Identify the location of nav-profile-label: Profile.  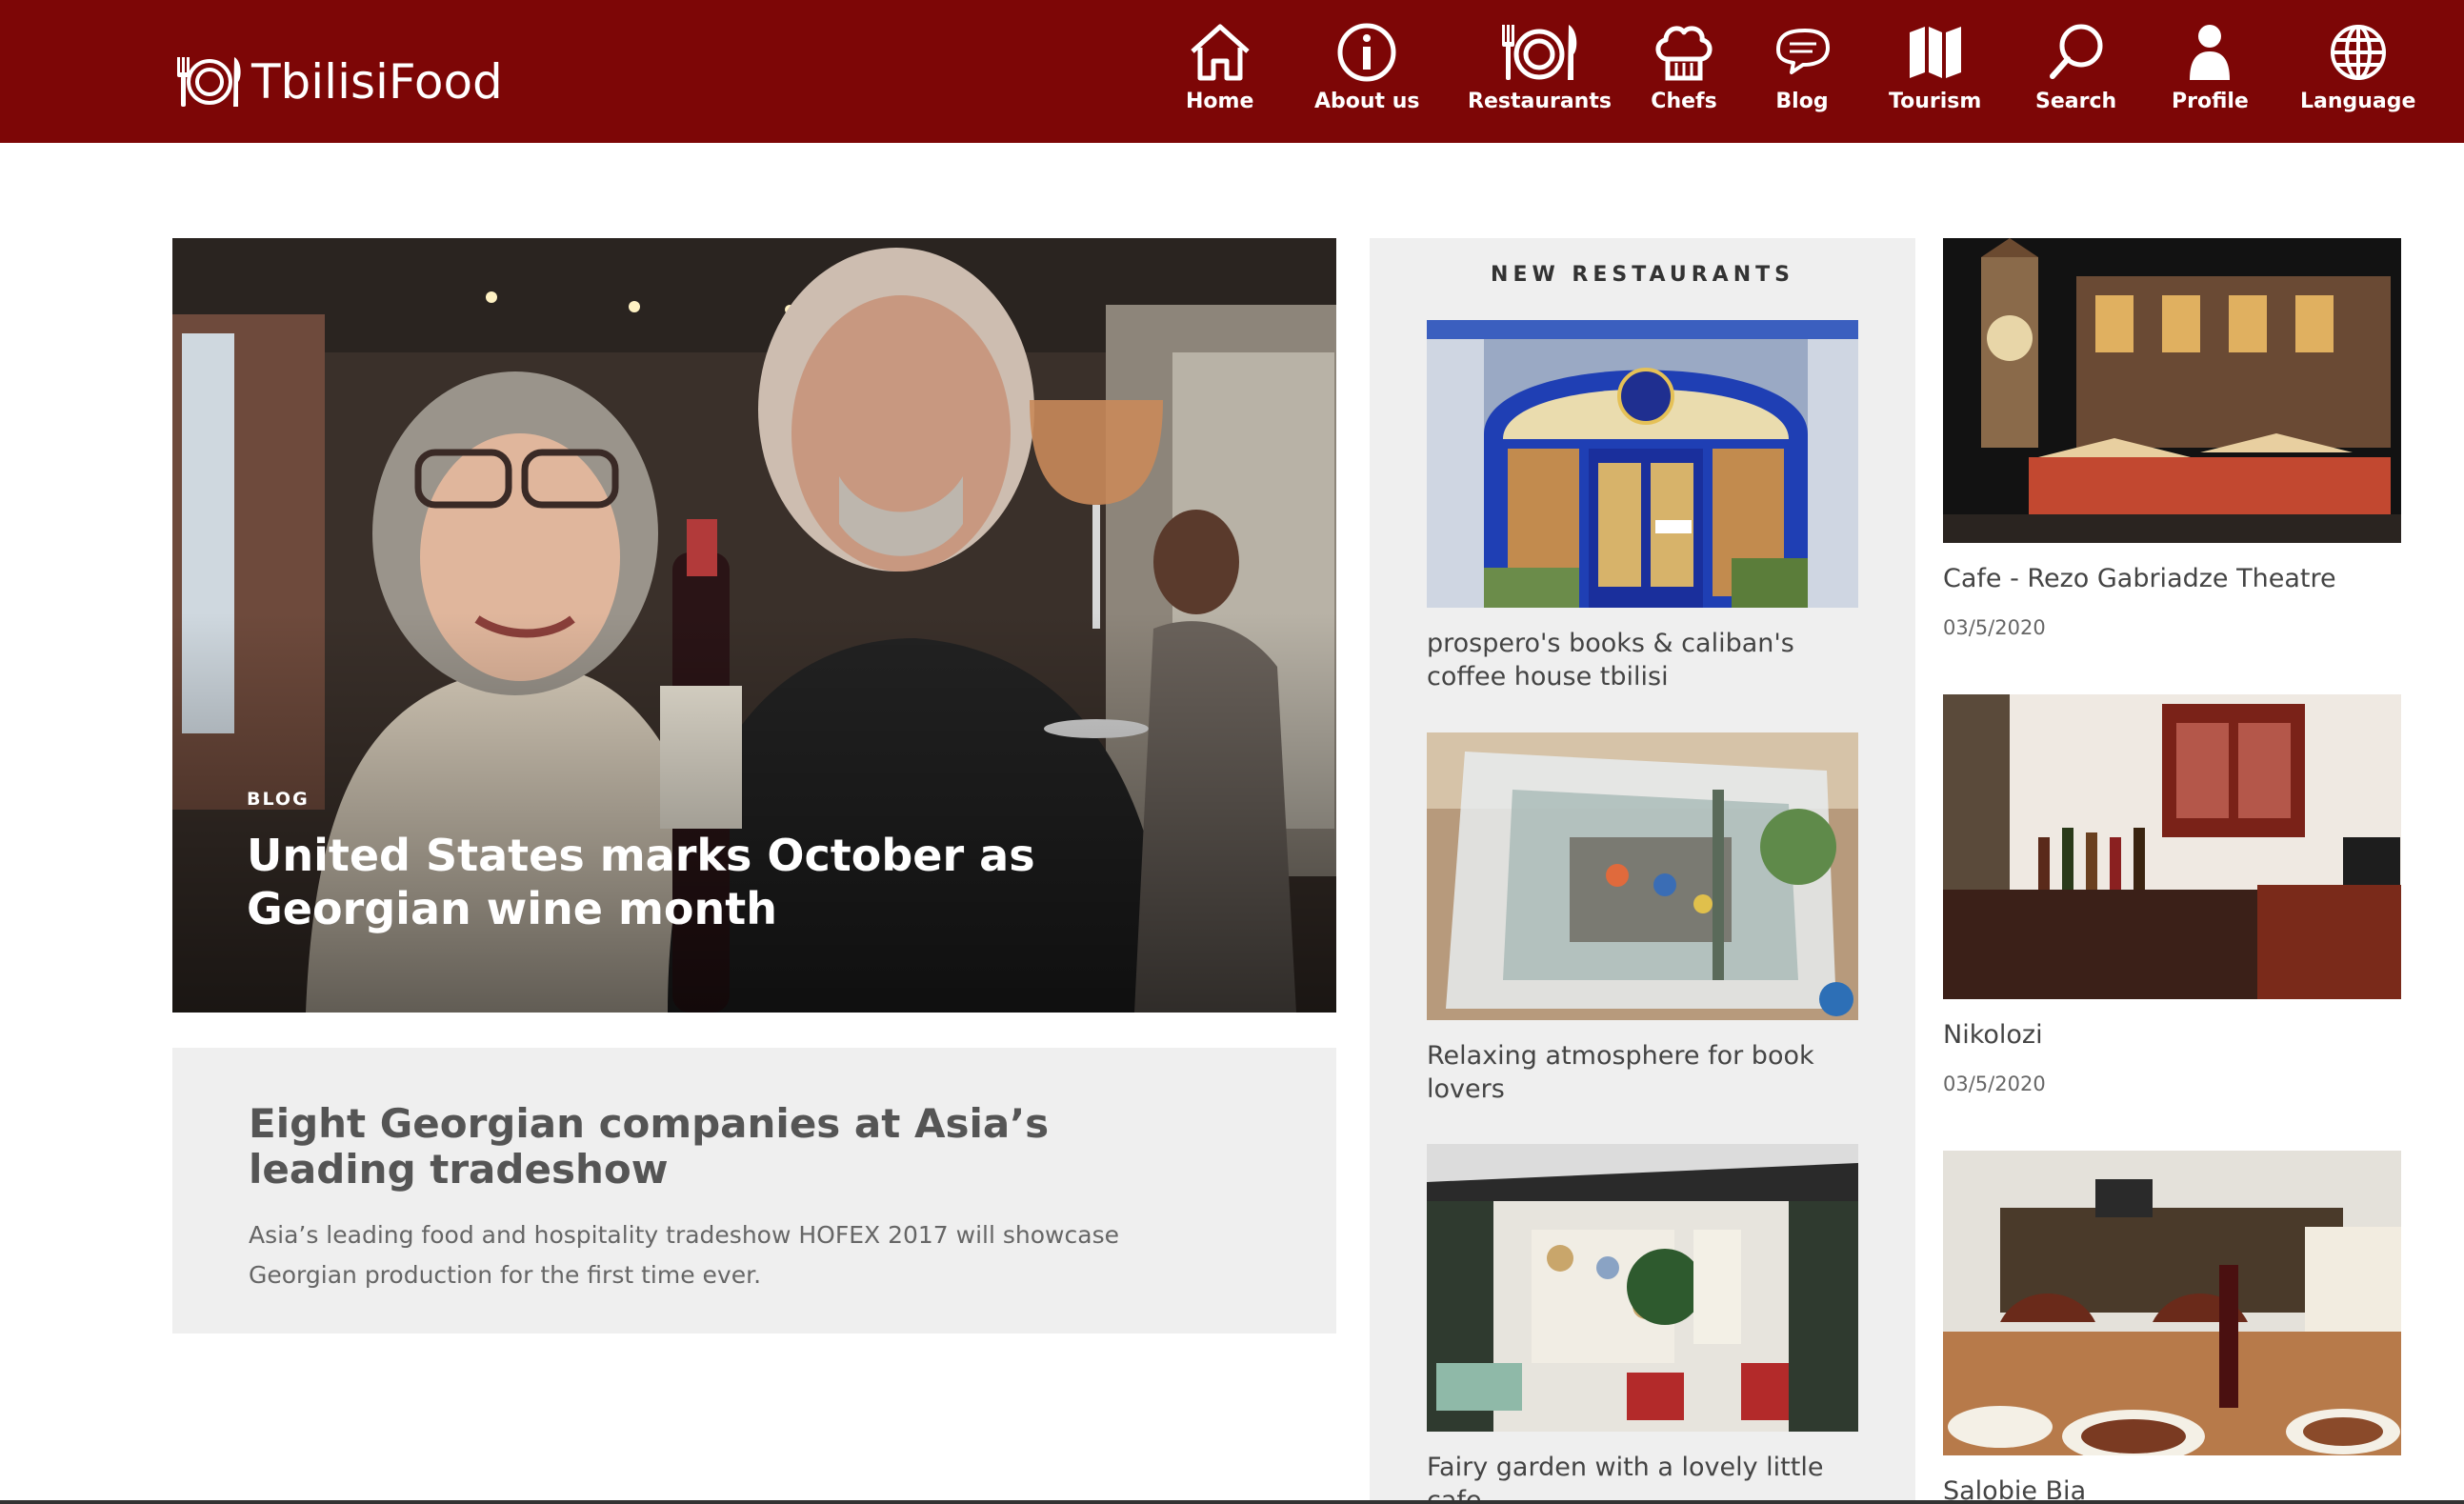
(2210, 101).